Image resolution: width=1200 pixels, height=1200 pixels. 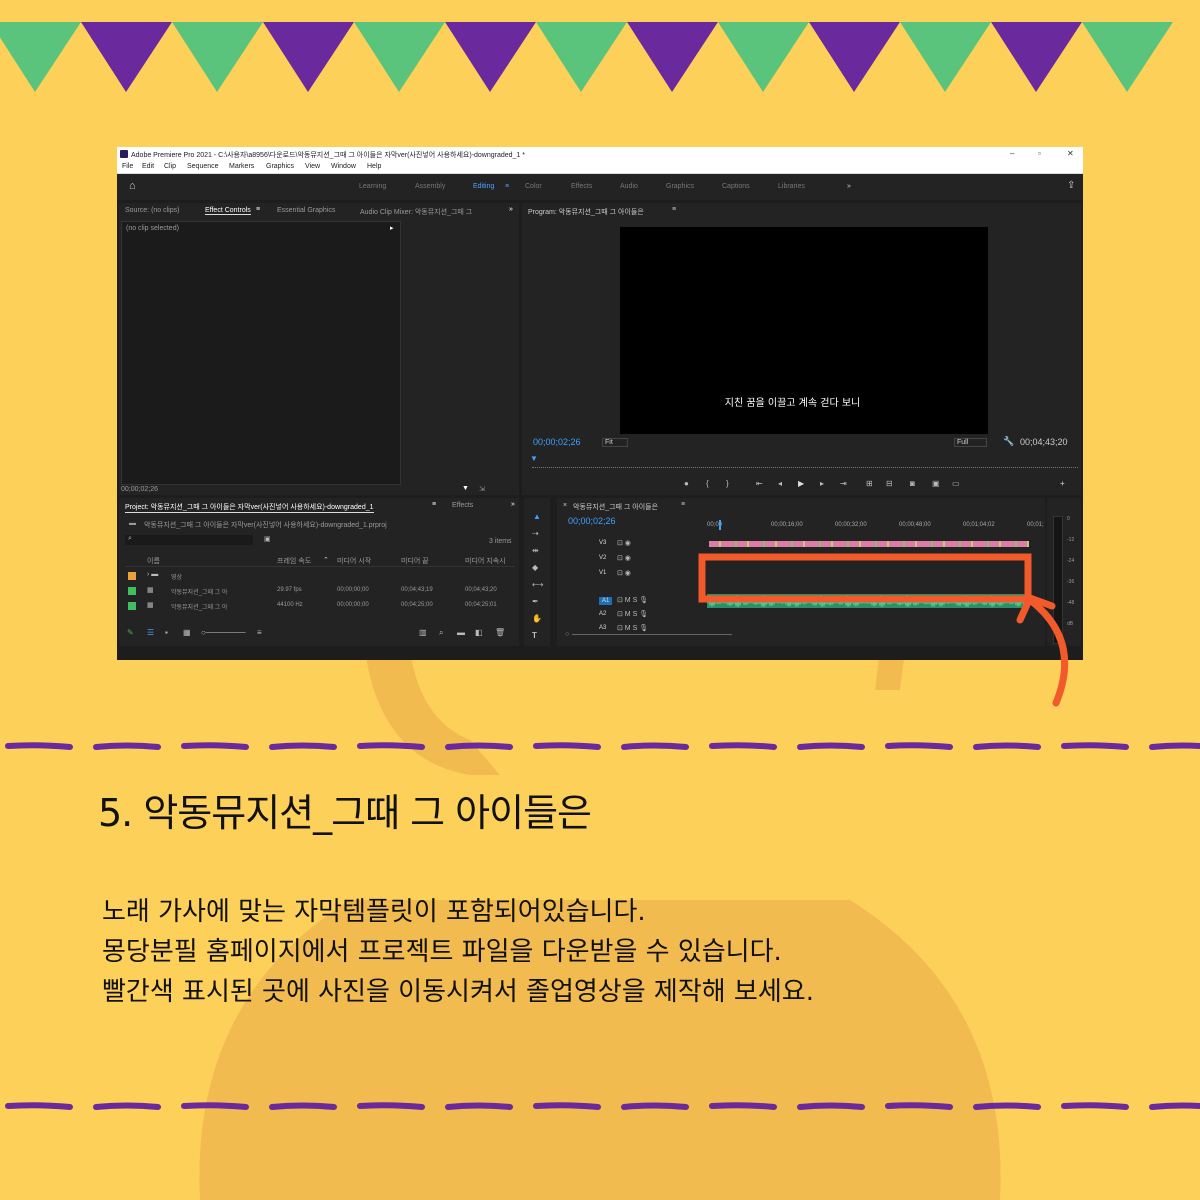 I want to click on annotation-overlay, so click(x=883, y=630).